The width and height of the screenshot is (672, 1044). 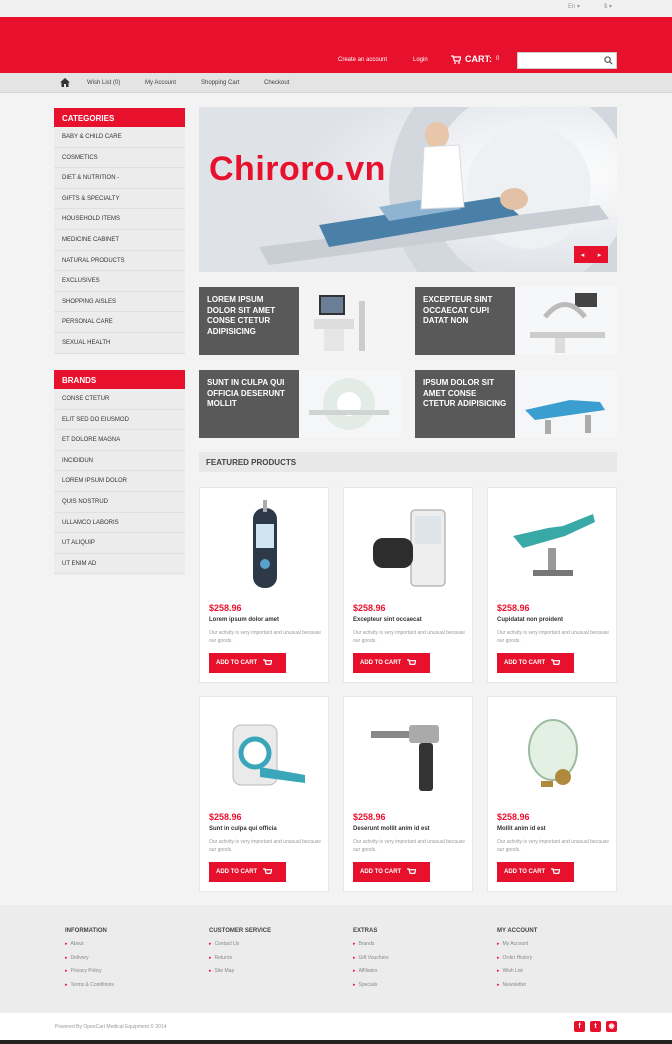 I want to click on footer-link: ▸ Gift Vouchers, so click(x=371, y=962).